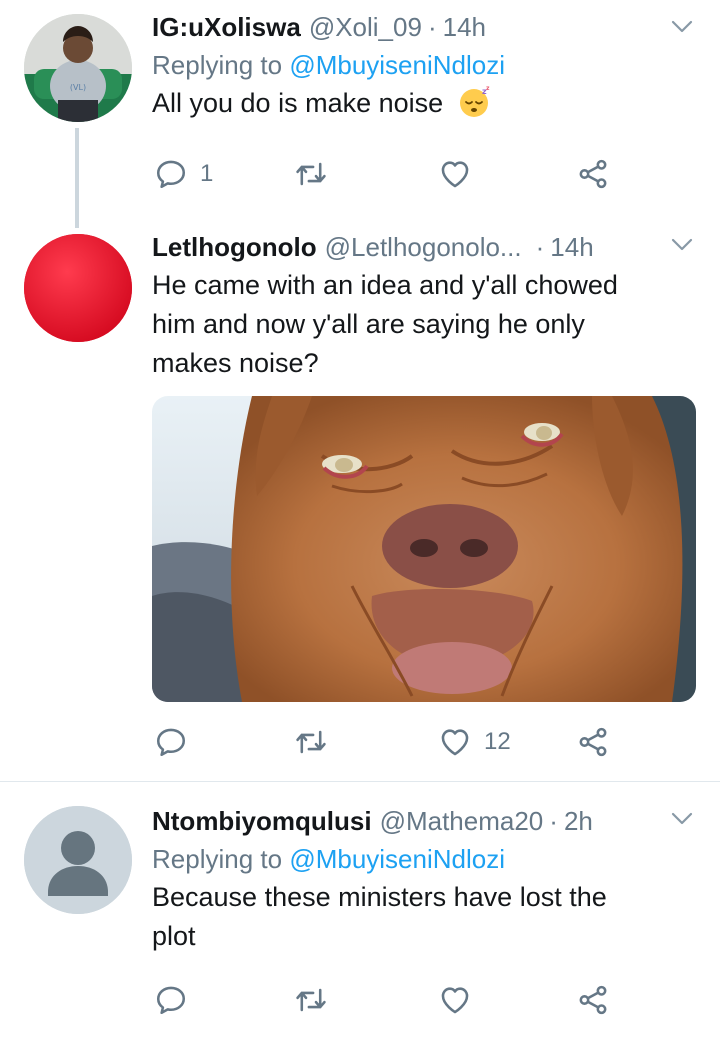 The height and width of the screenshot is (1043, 720). I want to click on tweet-text: All you do is make noise z z, so click(424, 103).